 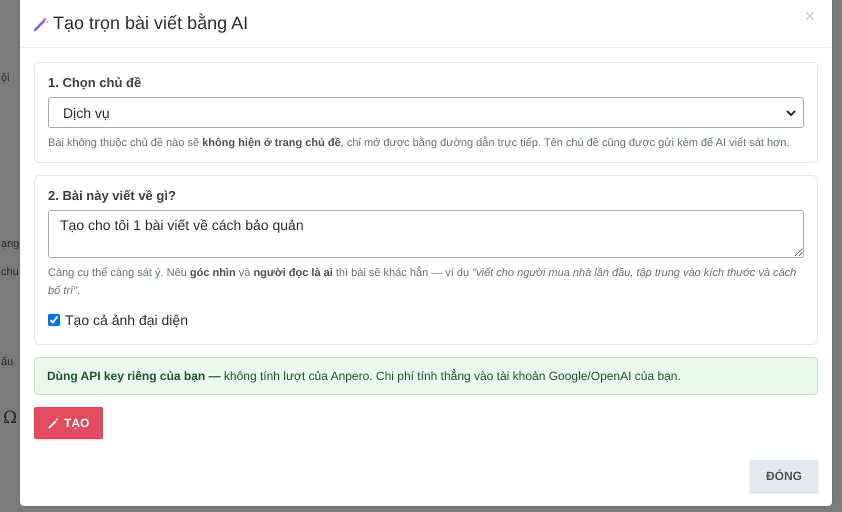 I want to click on background-text: chu, so click(x=10, y=272).